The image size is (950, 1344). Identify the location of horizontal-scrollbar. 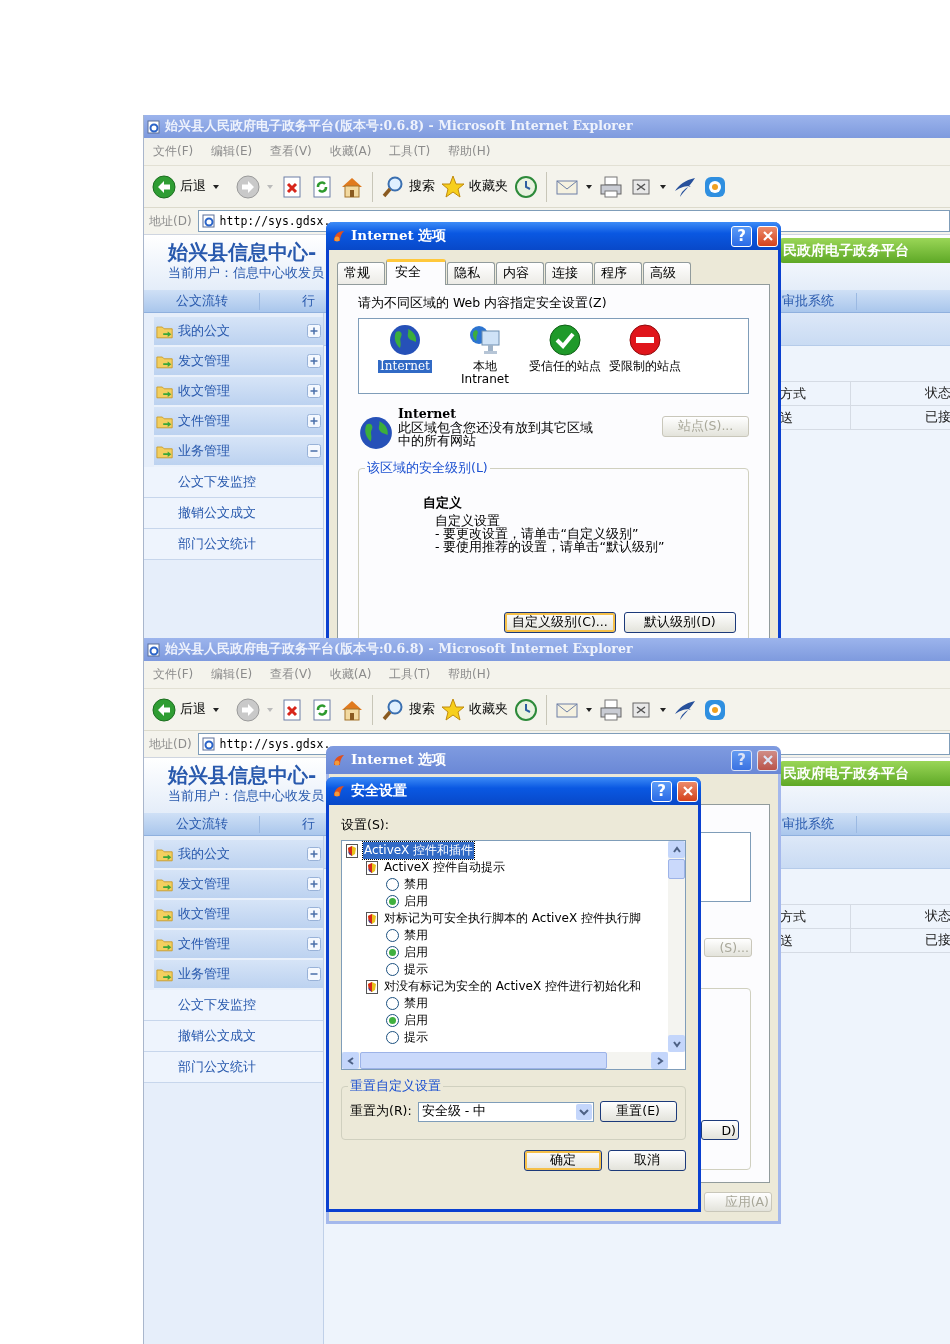
(505, 1060).